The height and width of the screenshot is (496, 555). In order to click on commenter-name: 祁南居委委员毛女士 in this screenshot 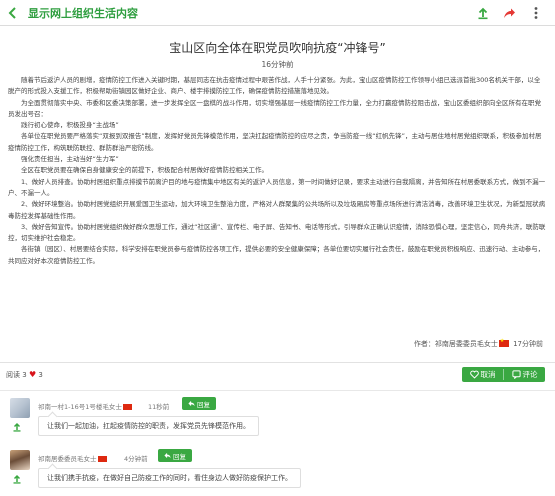, I will do `click(72, 458)`.